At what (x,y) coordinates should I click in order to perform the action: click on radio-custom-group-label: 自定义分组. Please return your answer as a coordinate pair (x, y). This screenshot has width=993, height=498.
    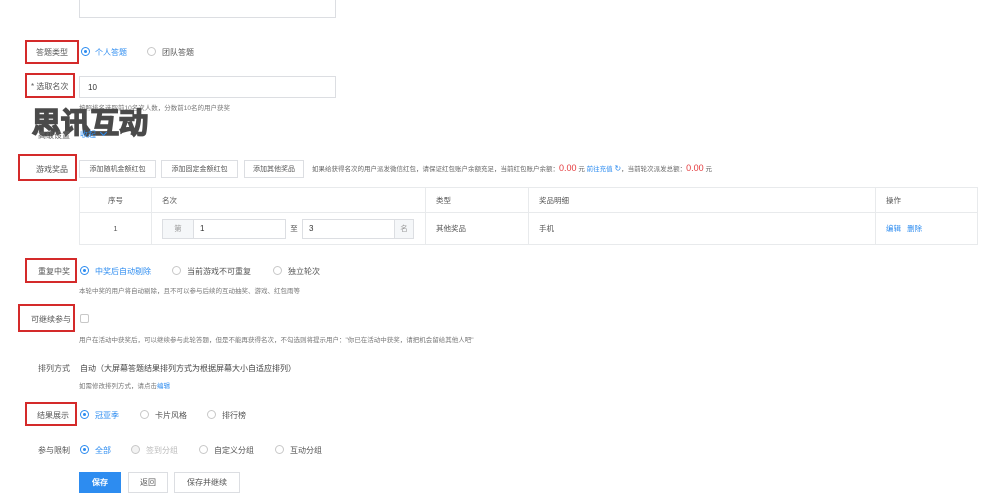
    Looking at the image, I should click on (234, 450).